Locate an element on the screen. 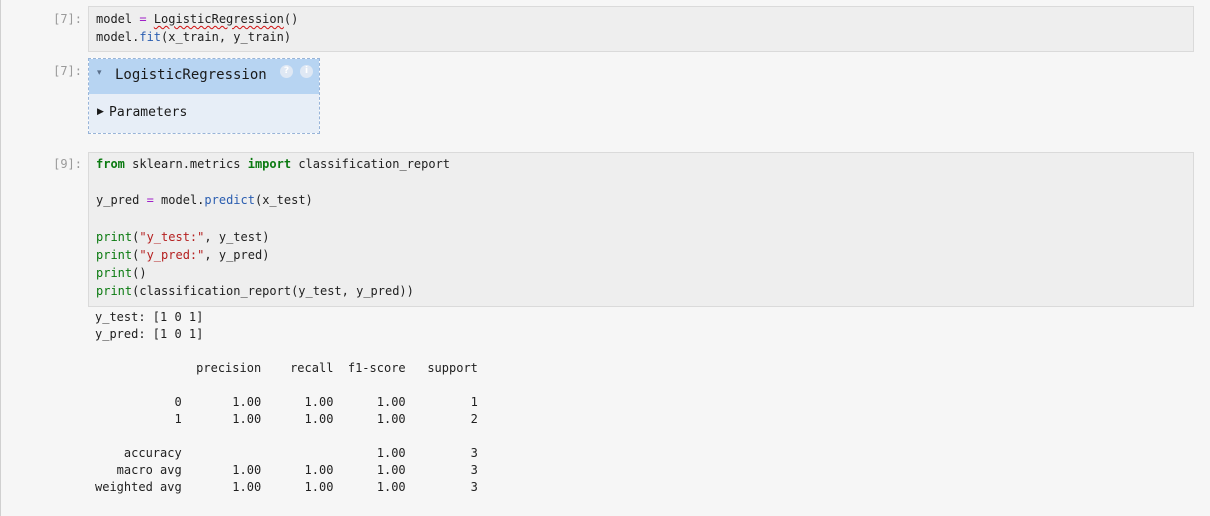 This screenshot has height=516, width=1210. estimator-widget: ▾ LogisticRegression ? i ▶ Parameters is located at coordinates (204, 96).